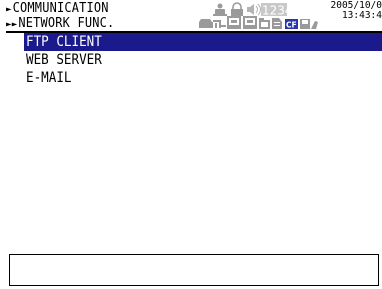  Describe the element at coordinates (220, 9) in the screenshot. I see `user-icon` at that location.